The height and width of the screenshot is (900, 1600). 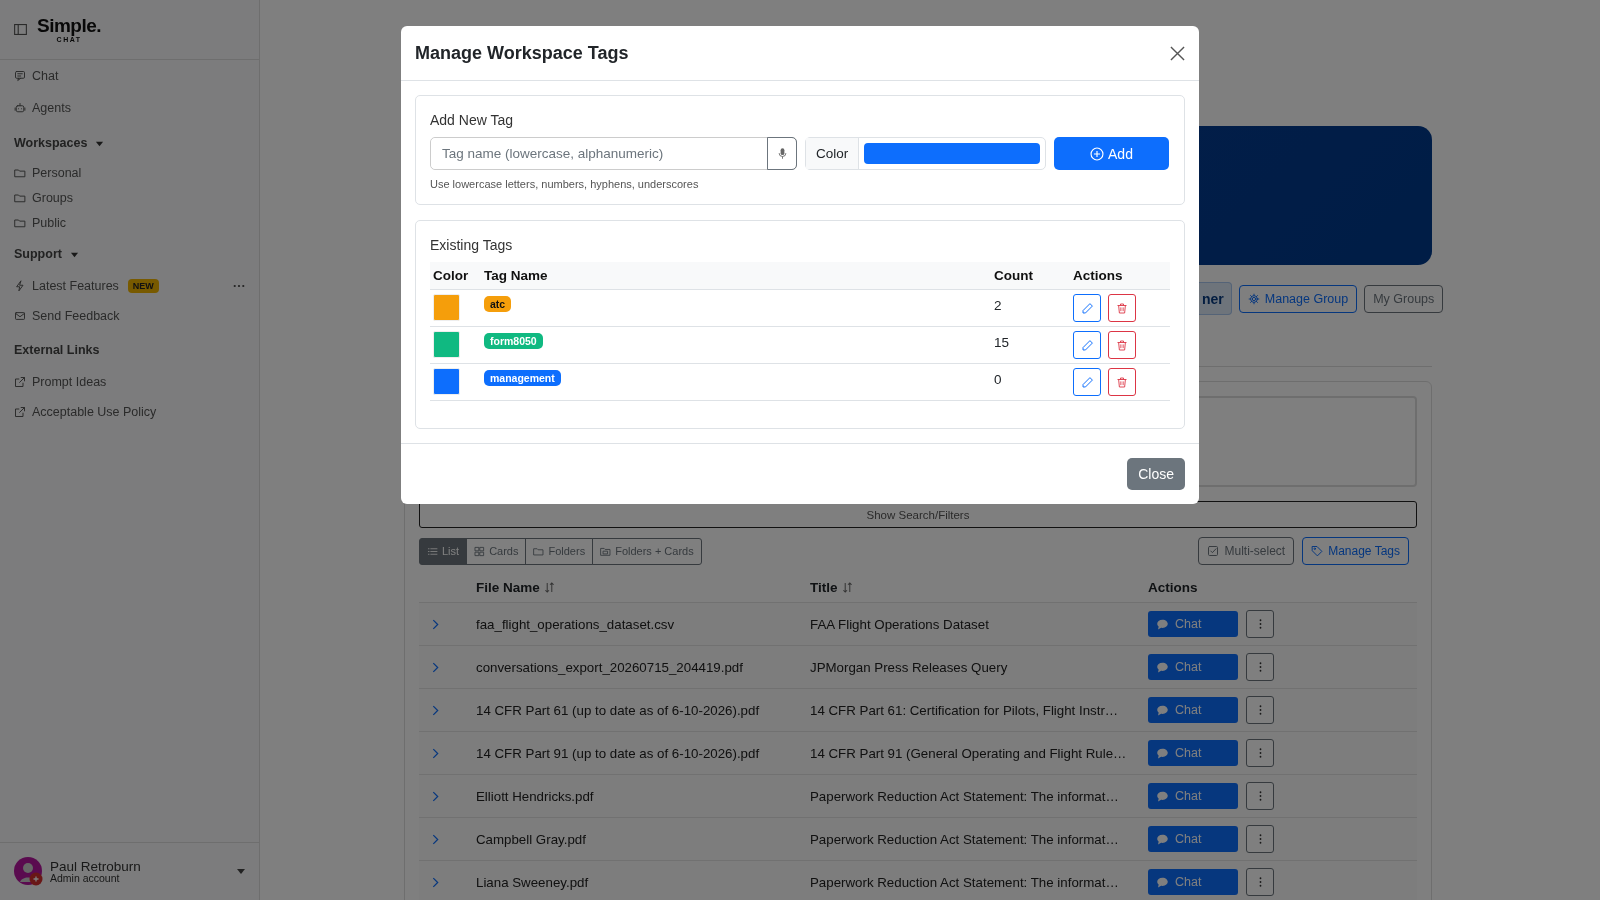 What do you see at coordinates (559, 551) in the screenshot?
I see `view-mode-button: Folders` at bounding box center [559, 551].